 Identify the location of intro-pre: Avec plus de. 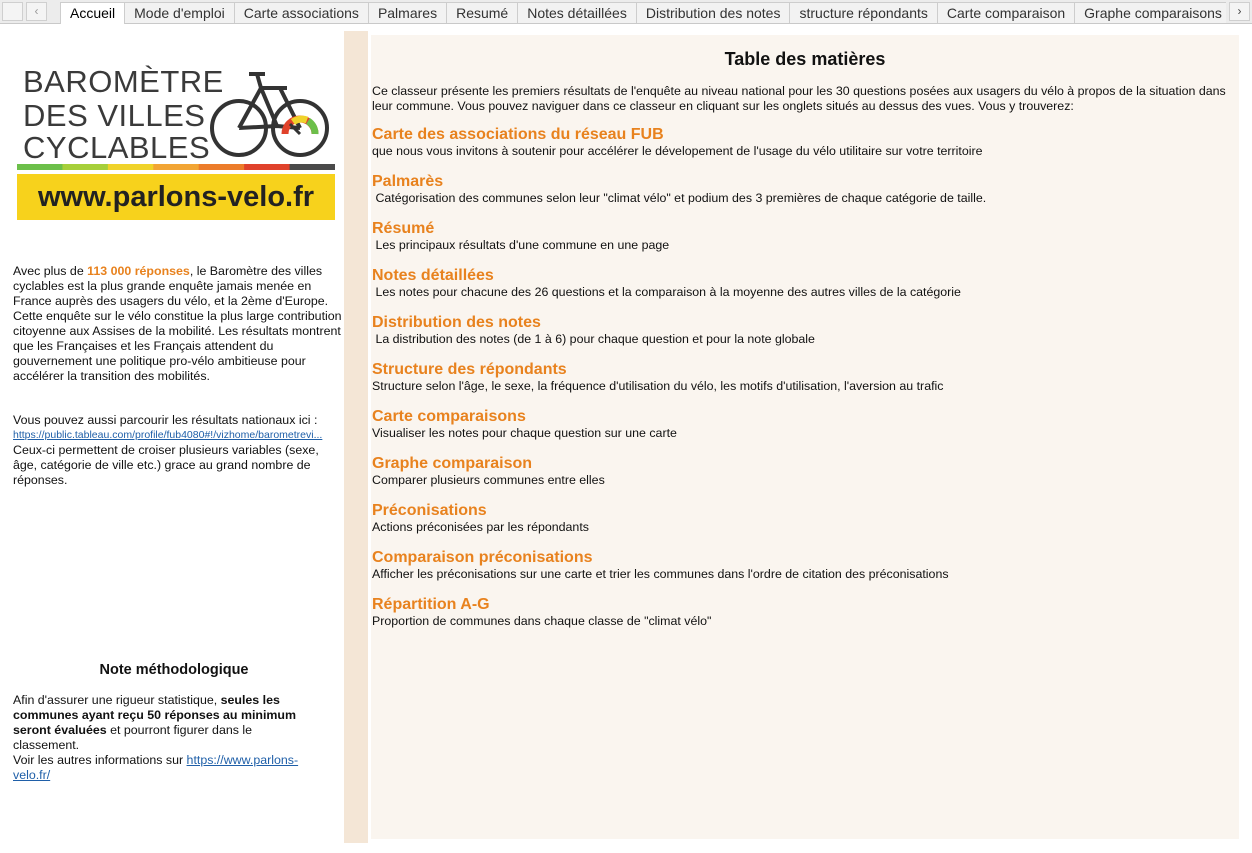
(50, 271).